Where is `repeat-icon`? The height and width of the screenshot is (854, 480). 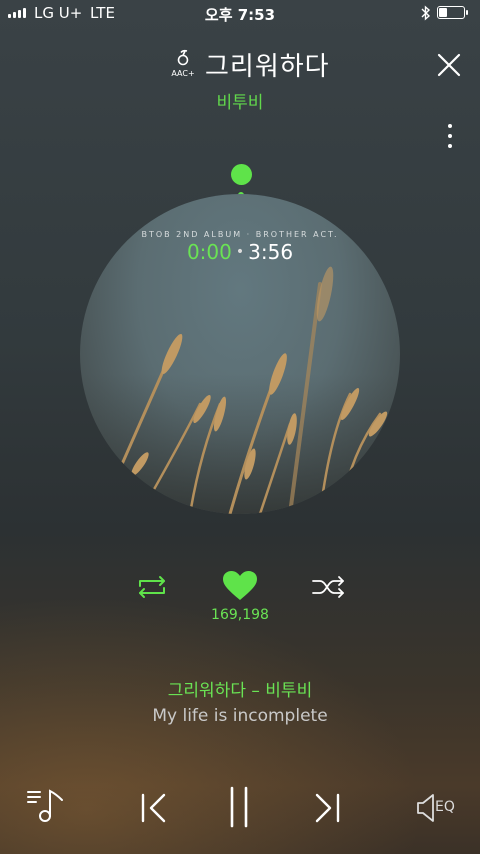
repeat-icon is located at coordinates (152, 587).